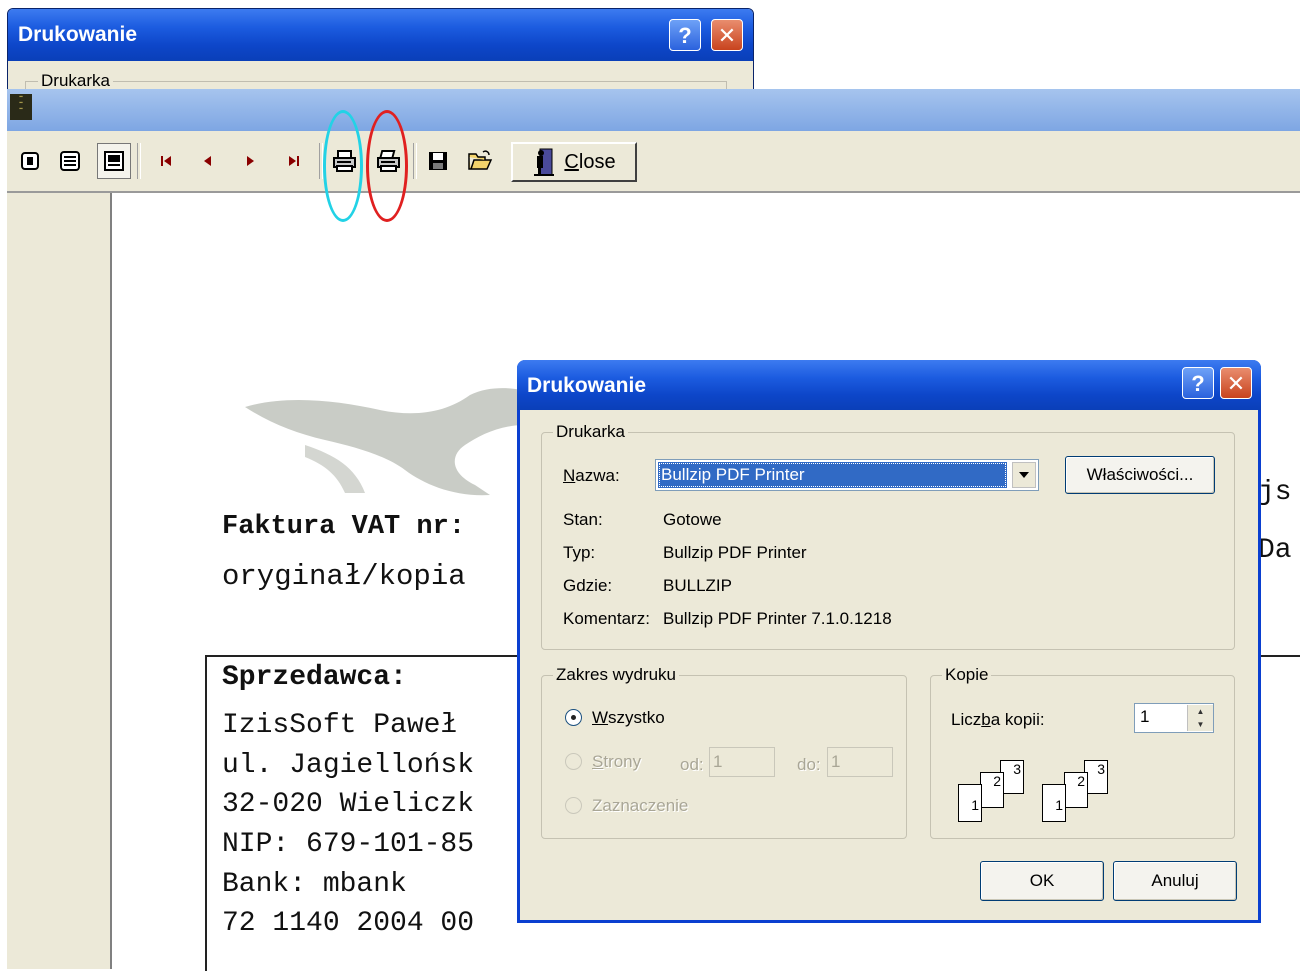 This screenshot has width=1300, height=971. Describe the element at coordinates (617, 761) in the screenshot. I see `radio-pages-label: Strony` at that location.